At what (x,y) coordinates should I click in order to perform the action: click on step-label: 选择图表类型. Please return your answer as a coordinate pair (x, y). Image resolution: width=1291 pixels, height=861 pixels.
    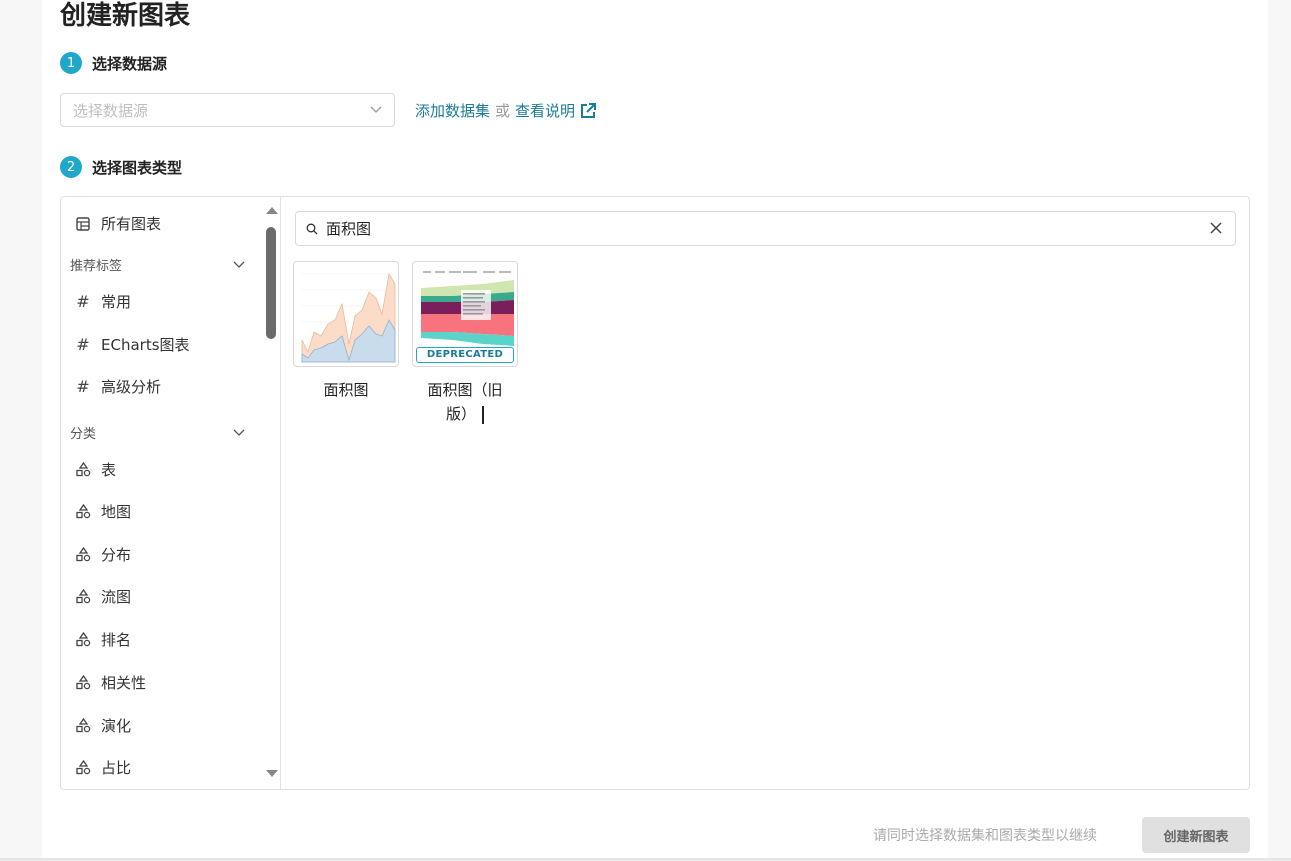
    Looking at the image, I should click on (137, 167).